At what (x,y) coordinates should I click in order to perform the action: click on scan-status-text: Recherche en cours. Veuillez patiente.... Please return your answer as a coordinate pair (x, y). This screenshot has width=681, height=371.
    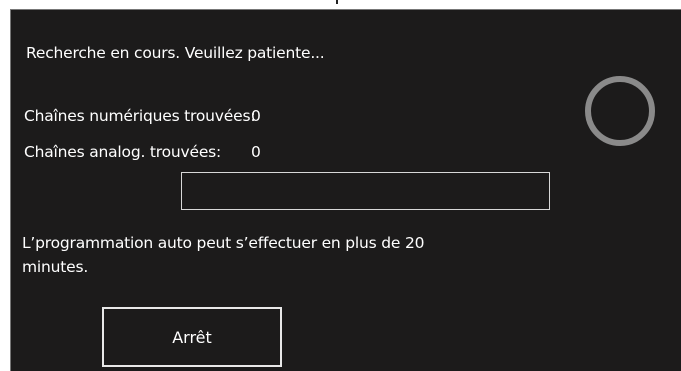
    Looking at the image, I should click on (175, 53).